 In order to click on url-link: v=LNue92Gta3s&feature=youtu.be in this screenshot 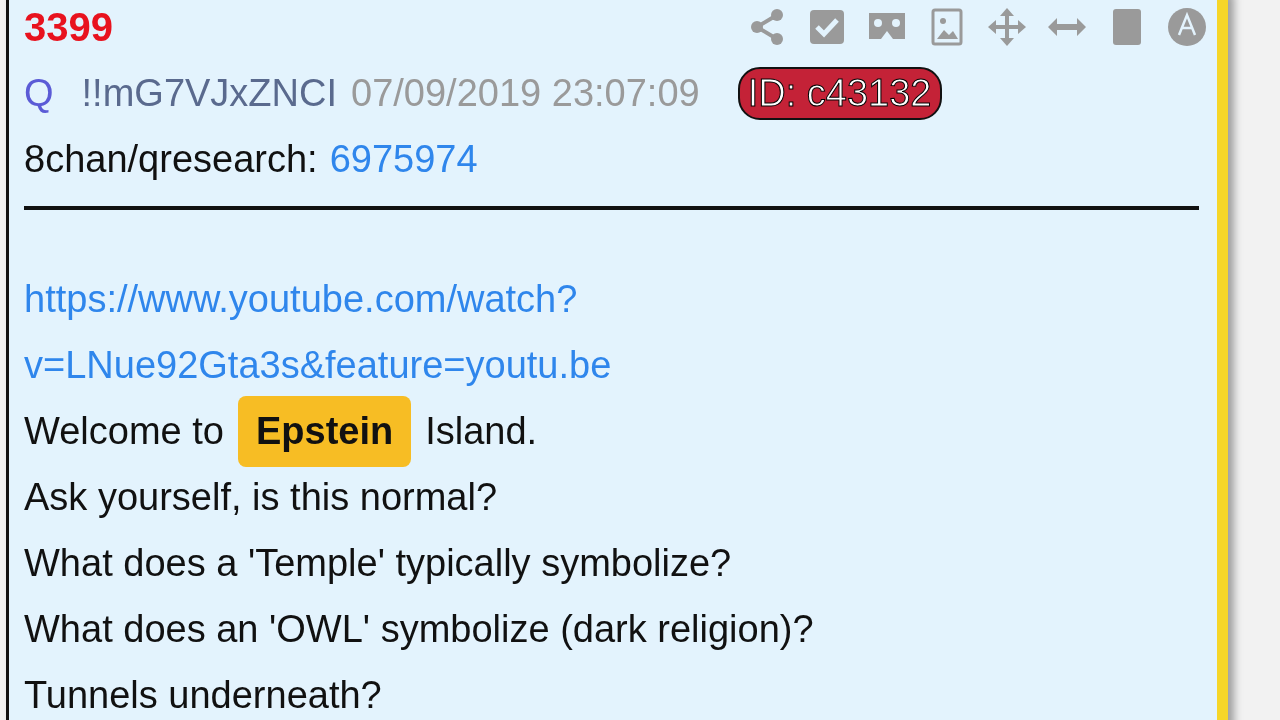, I will do `click(318, 365)`.